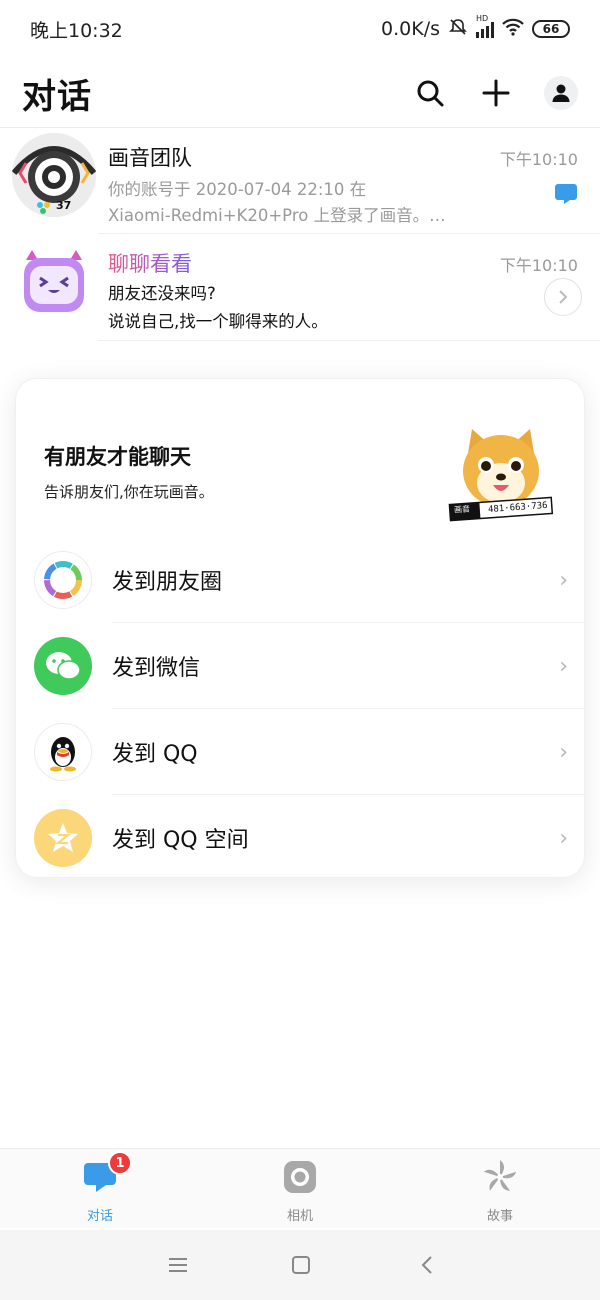  Describe the element at coordinates (301, 666) in the screenshot. I see `share-to-wechat-button: 发到微信 ›` at that location.